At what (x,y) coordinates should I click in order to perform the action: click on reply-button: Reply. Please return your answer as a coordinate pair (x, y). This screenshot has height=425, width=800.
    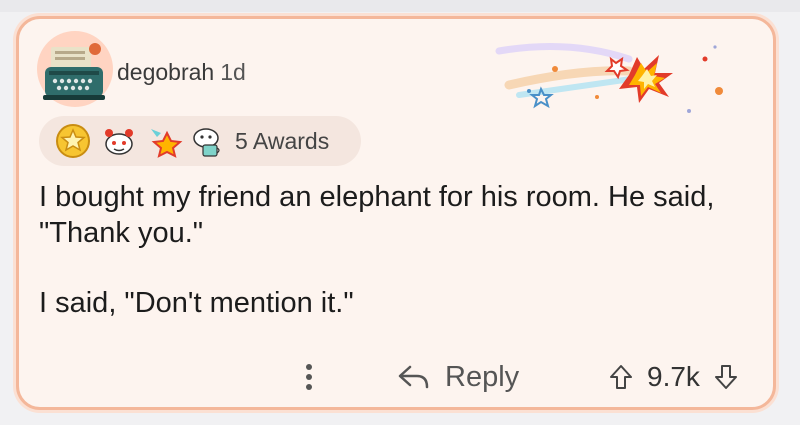
    Looking at the image, I should click on (458, 377).